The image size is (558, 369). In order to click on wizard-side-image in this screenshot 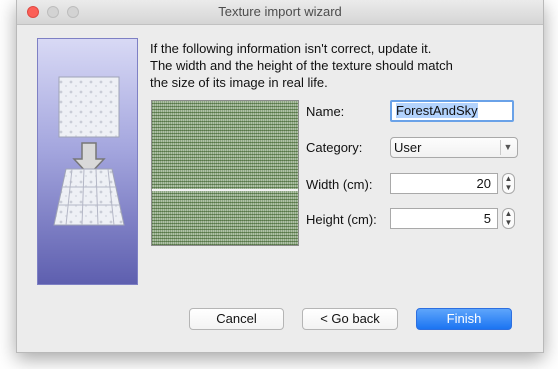, I will do `click(87, 161)`.